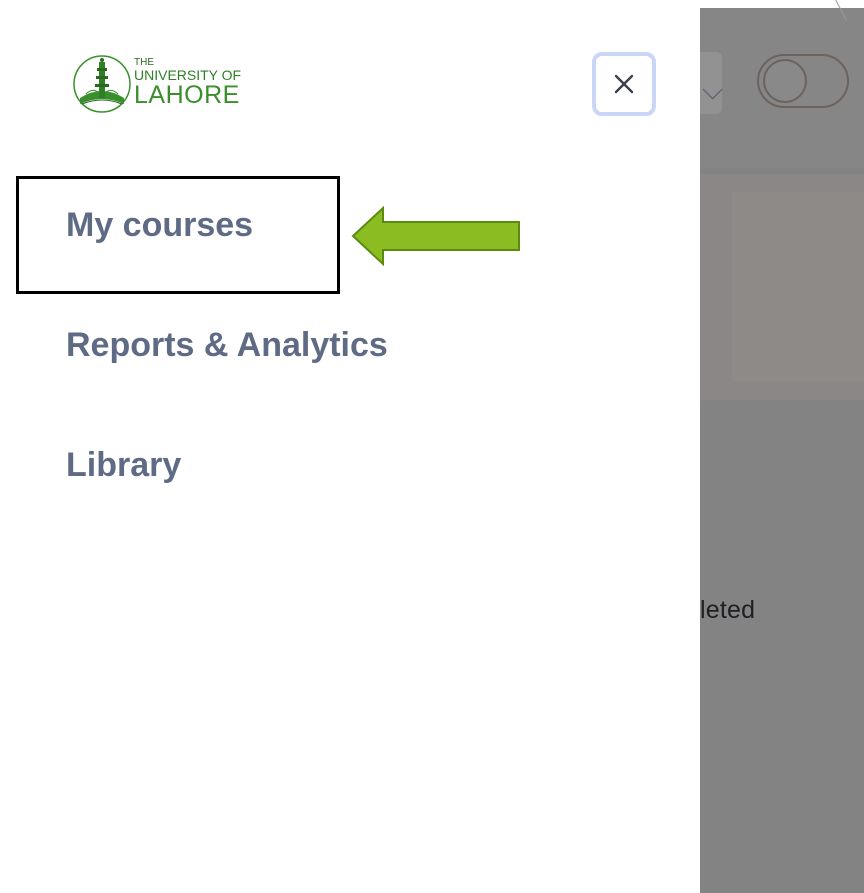 Image resolution: width=864 pixels, height=893 pixels. Describe the element at coordinates (713, 89) in the screenshot. I see `chevron-down-icon: ⌵` at that location.